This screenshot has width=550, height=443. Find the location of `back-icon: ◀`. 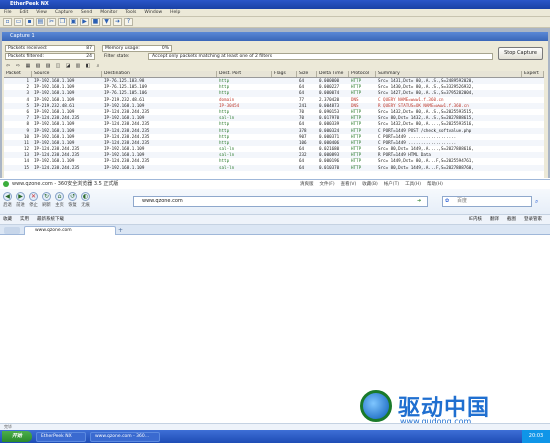

back-icon: ◀ is located at coordinates (7, 196).